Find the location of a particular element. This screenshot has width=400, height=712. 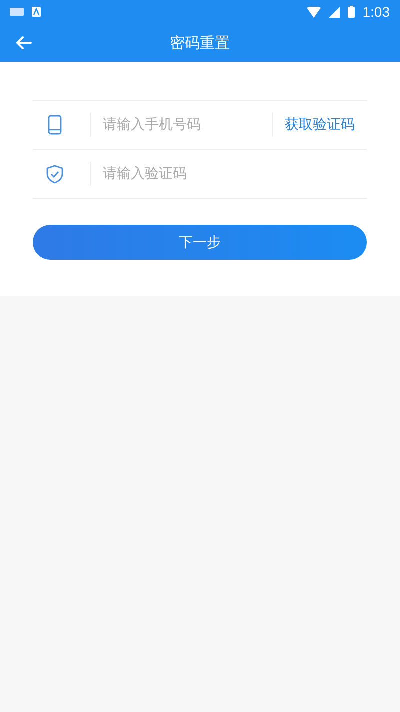

page-title: 密码重置 is located at coordinates (200, 43).